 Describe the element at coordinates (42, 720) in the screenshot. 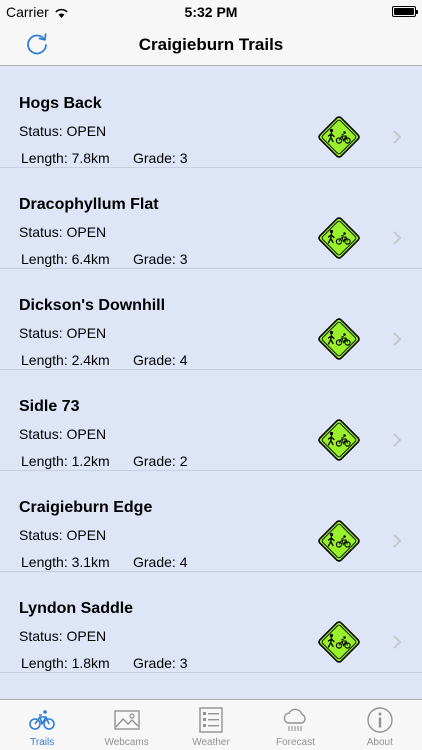

I see `bicycle-icon` at that location.